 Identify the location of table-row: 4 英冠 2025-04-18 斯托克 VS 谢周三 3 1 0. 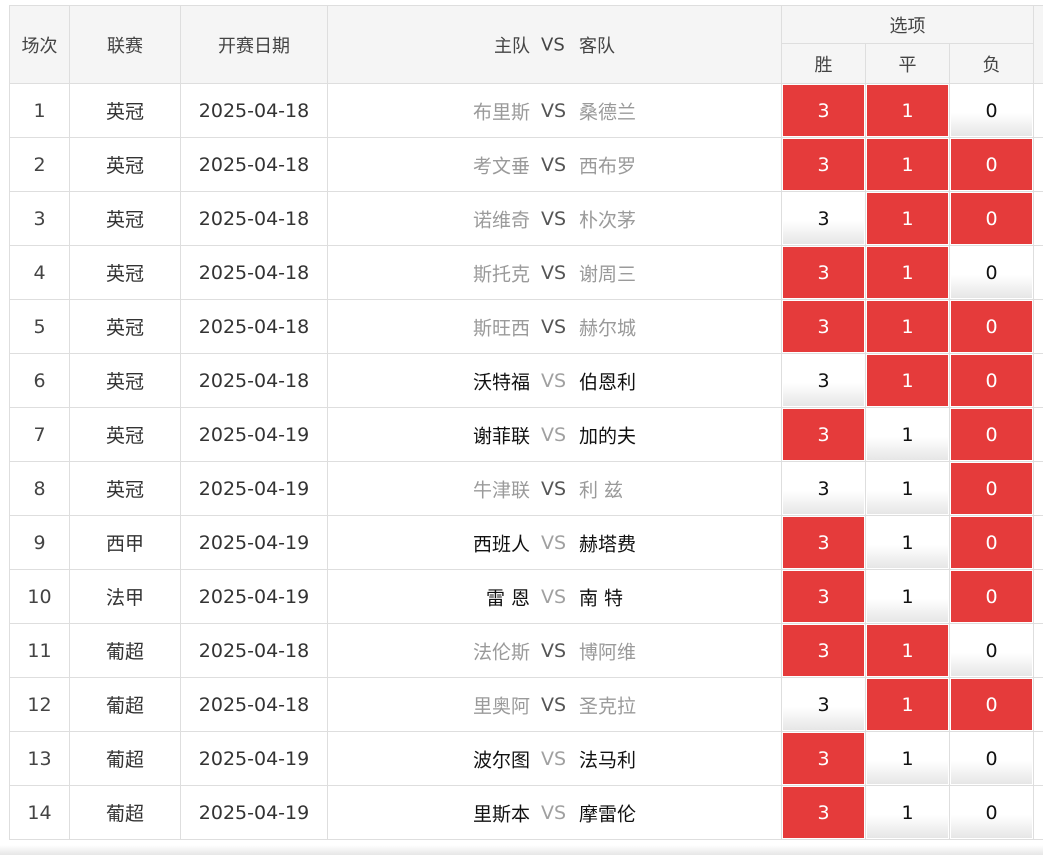
(526, 272).